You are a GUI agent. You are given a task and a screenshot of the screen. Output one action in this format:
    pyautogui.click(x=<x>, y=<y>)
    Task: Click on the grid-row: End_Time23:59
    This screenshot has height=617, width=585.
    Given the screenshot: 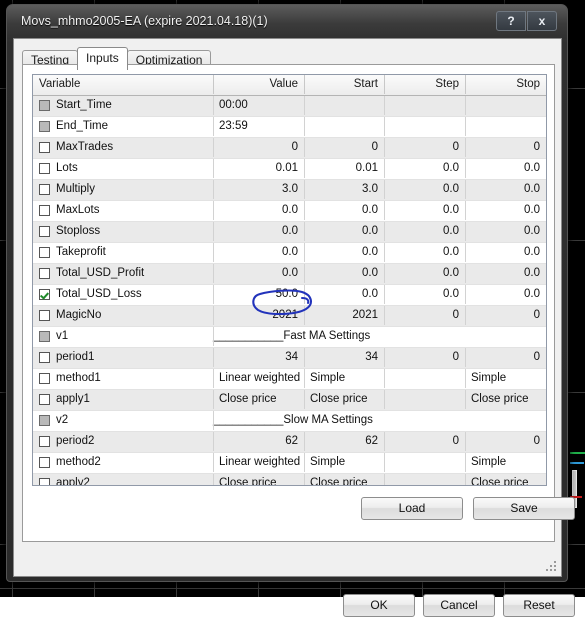 What is the action you would take?
    pyautogui.click(x=289, y=127)
    